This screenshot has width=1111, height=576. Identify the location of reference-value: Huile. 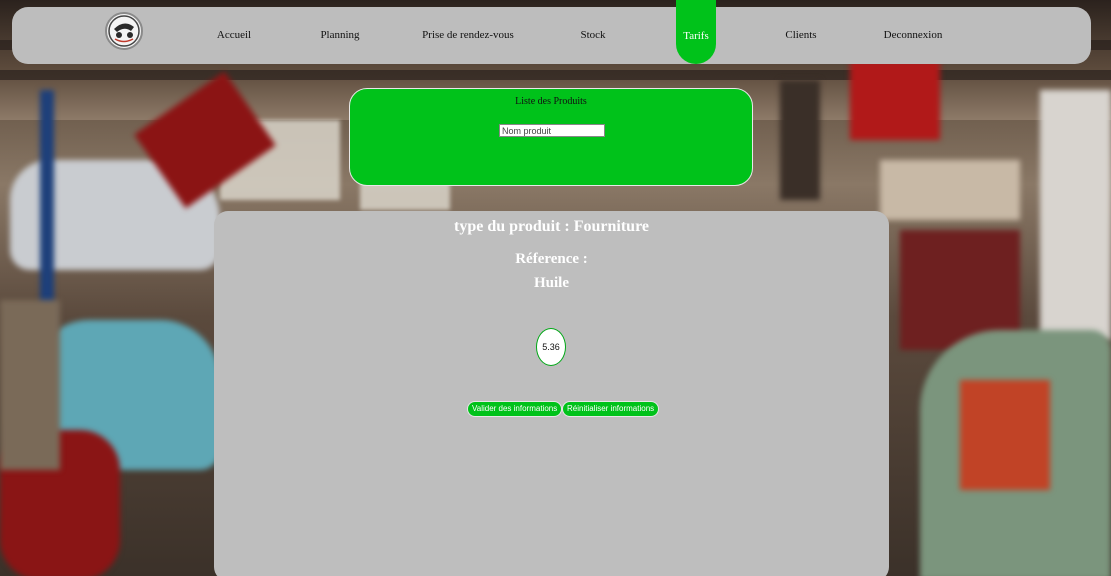
(551, 283).